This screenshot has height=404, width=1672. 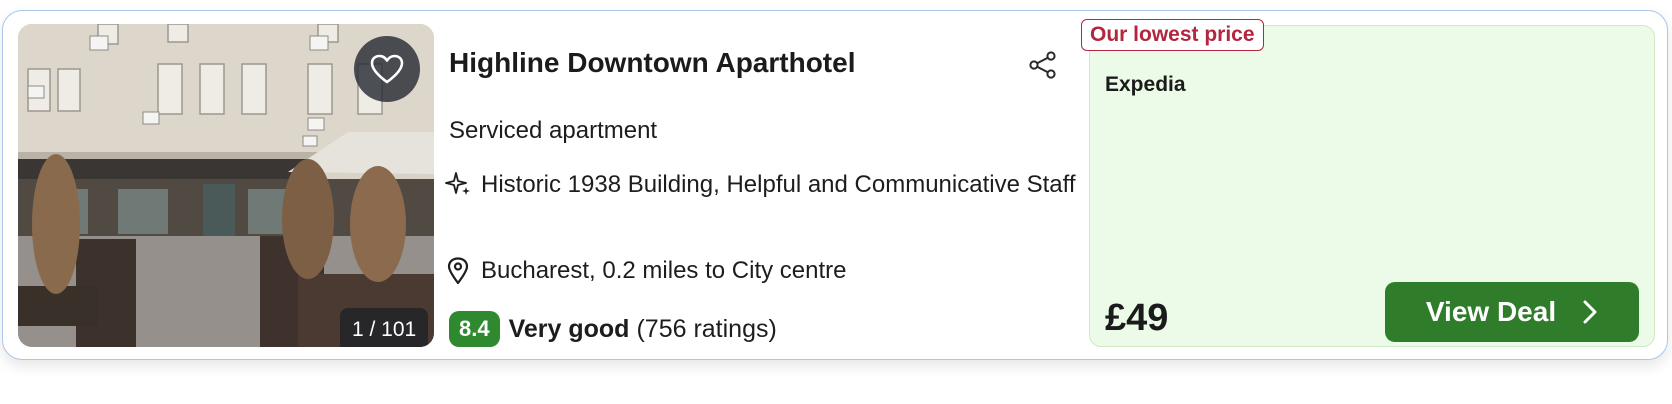 I want to click on rating-count: (756 ratings), so click(x=706, y=328).